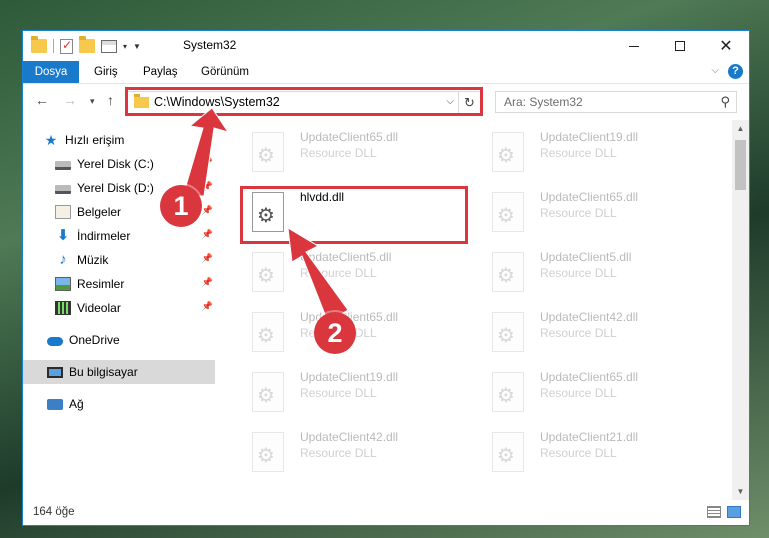 The width and height of the screenshot is (769, 538). What do you see at coordinates (589, 437) in the screenshot?
I see `file-name: UpdateClient21.dll` at bounding box center [589, 437].